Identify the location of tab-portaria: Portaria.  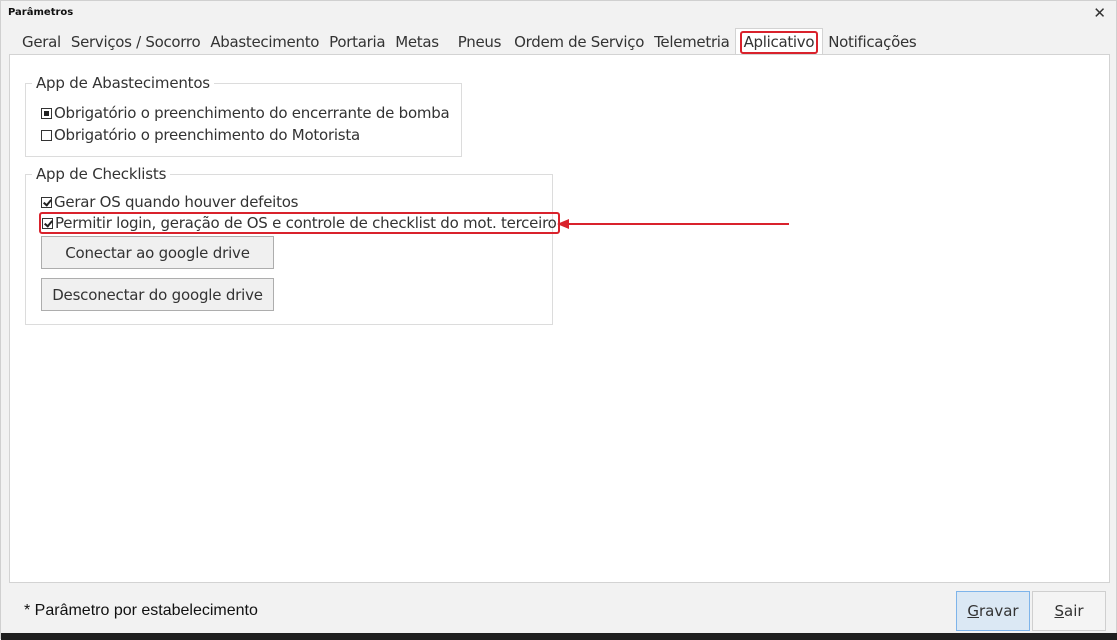
(357, 41).